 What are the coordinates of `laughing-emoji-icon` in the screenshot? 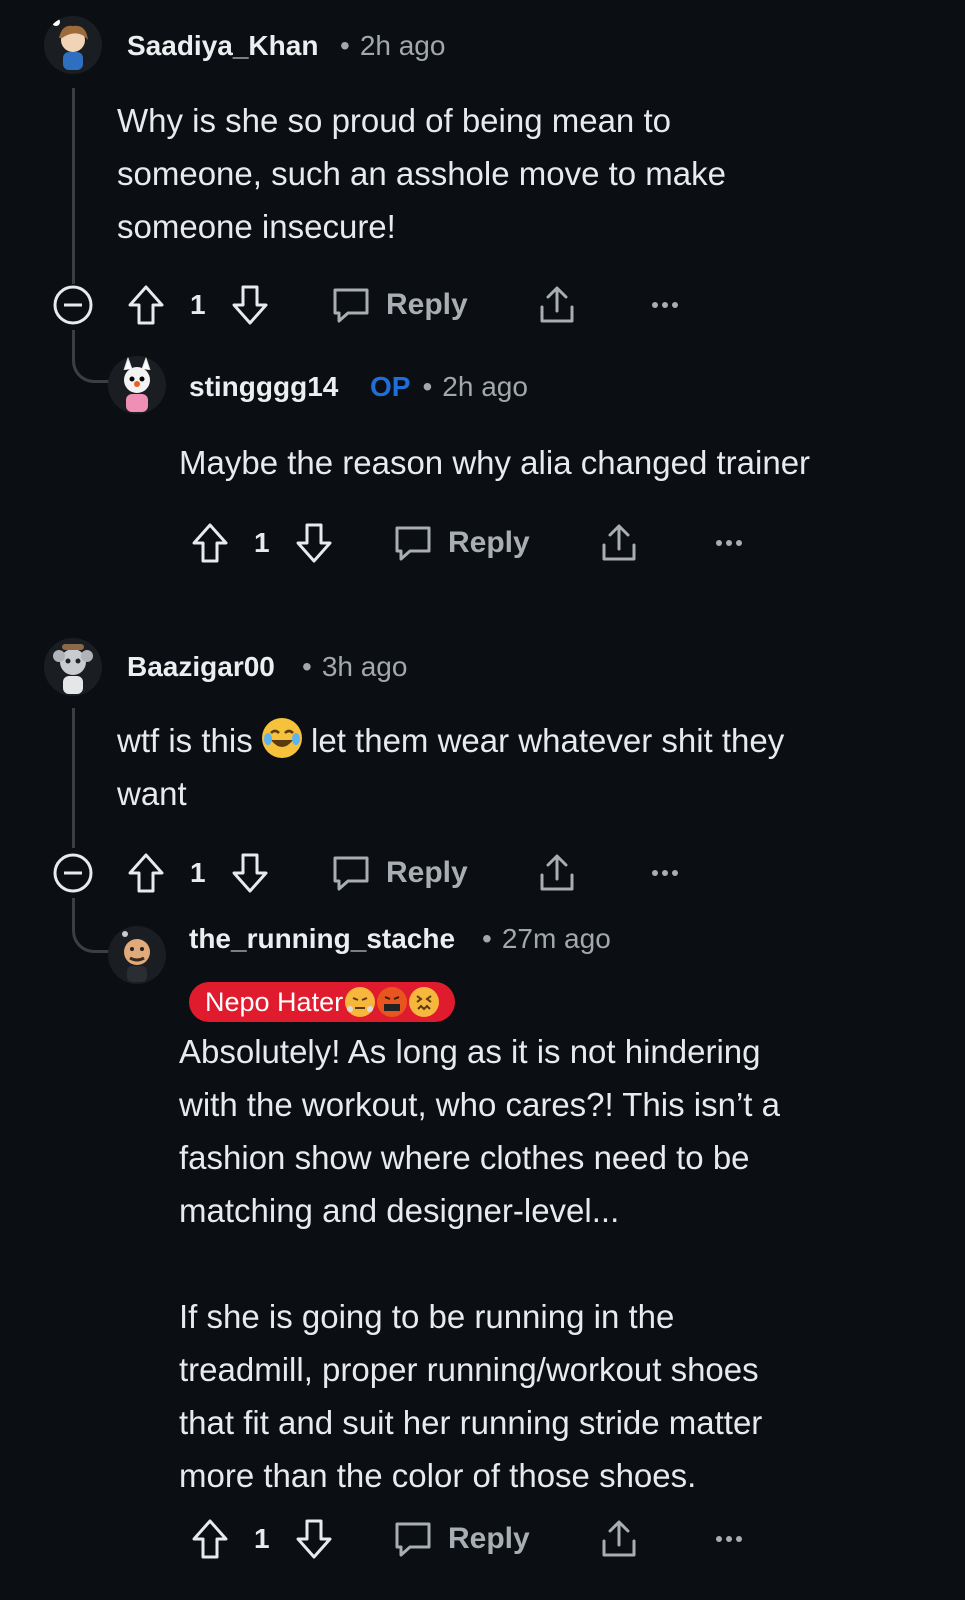 It's located at (281, 738).